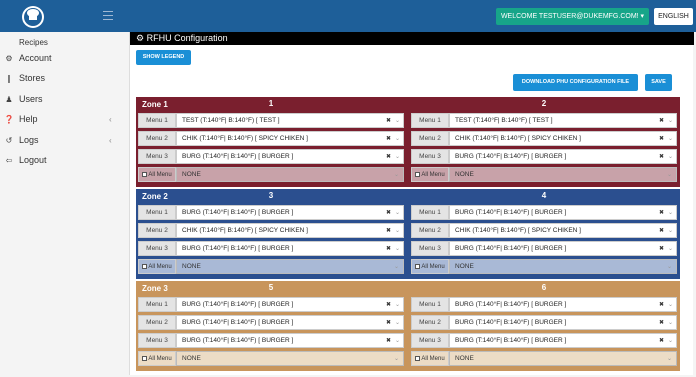 This screenshot has width=696, height=377. Describe the element at coordinates (61, 140) in the screenshot. I see `sidebar-item-logs: ↺ Logs ‹` at that location.